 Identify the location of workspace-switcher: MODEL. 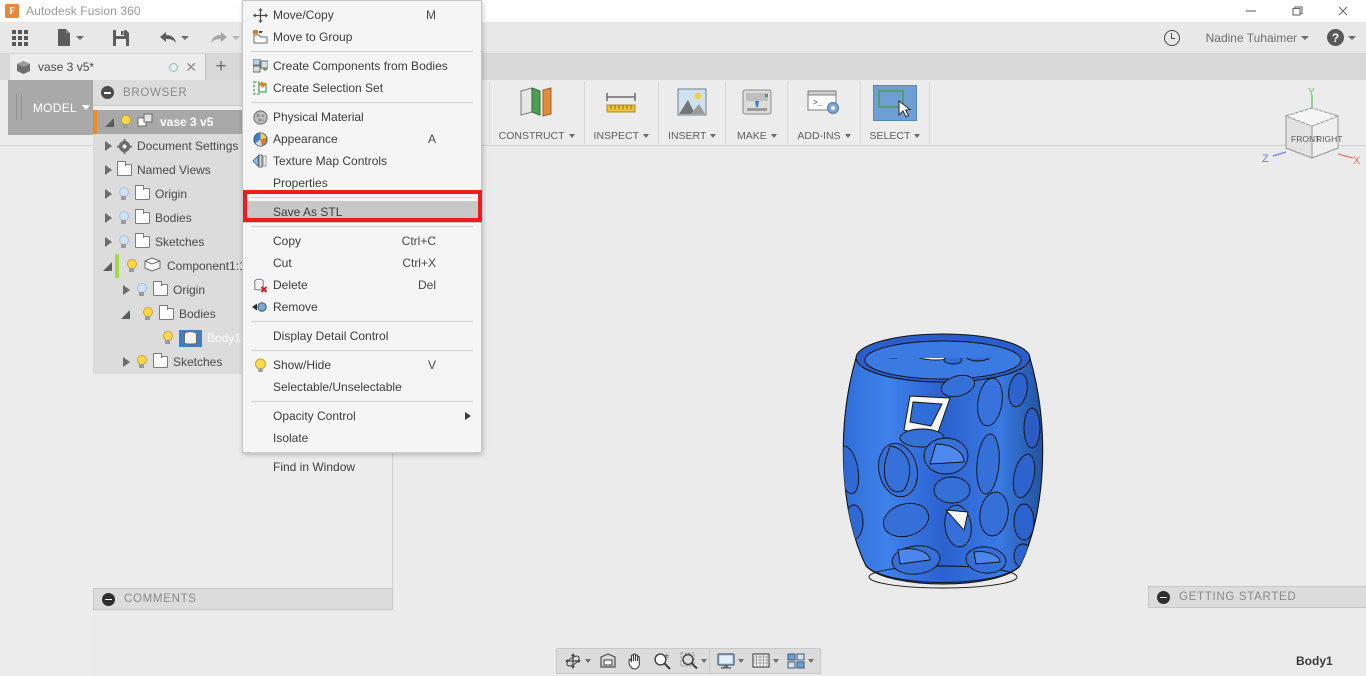
(53, 107).